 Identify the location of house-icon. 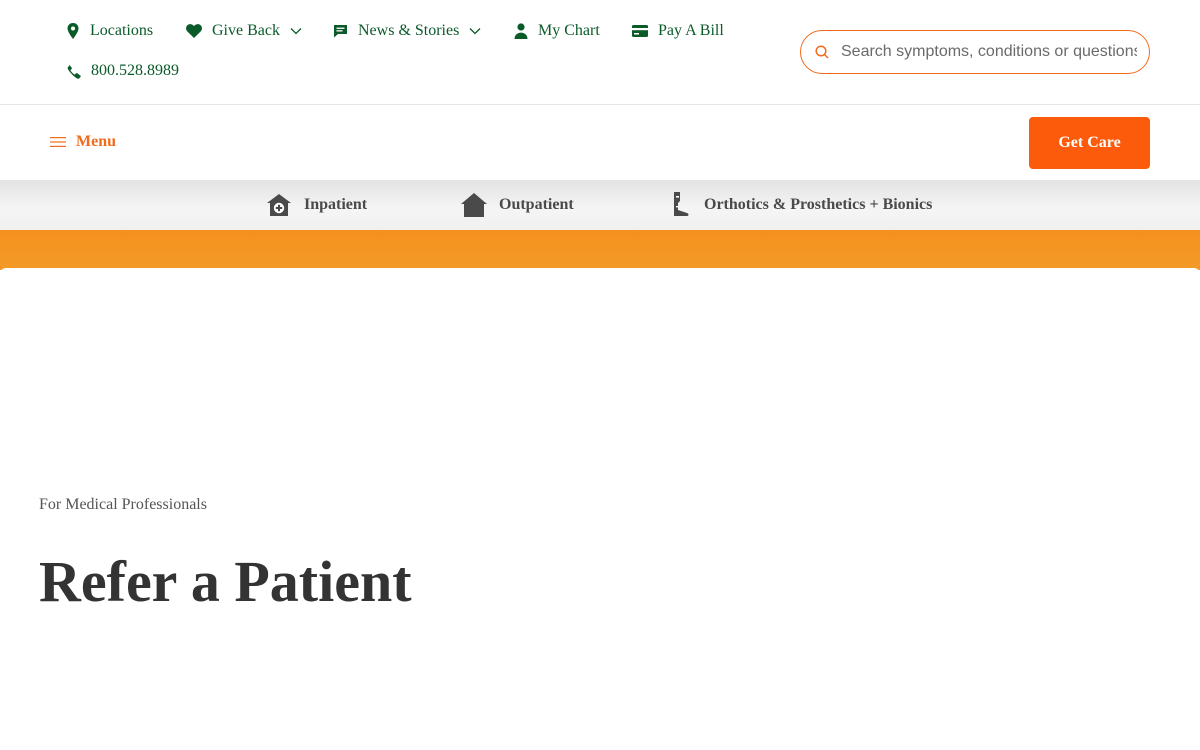
(474, 205).